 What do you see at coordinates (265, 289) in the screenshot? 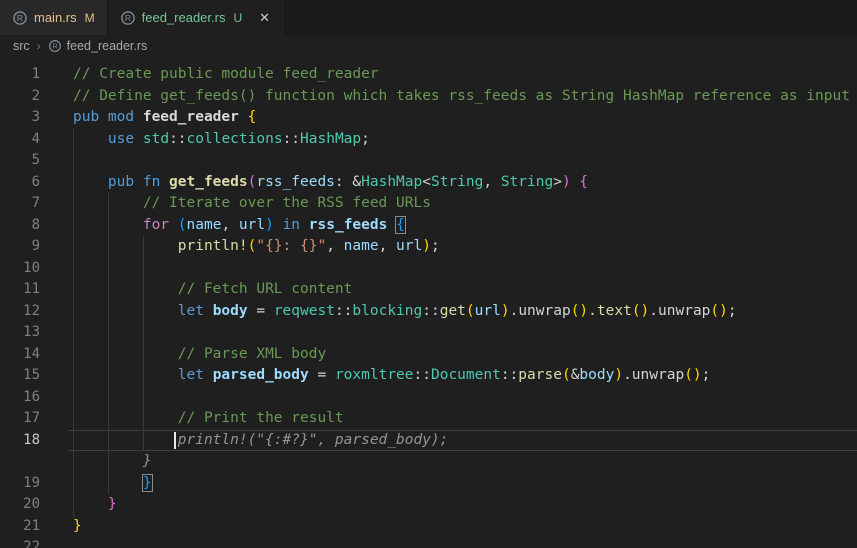
I see `code-text: // Fetch URL content` at bounding box center [265, 289].